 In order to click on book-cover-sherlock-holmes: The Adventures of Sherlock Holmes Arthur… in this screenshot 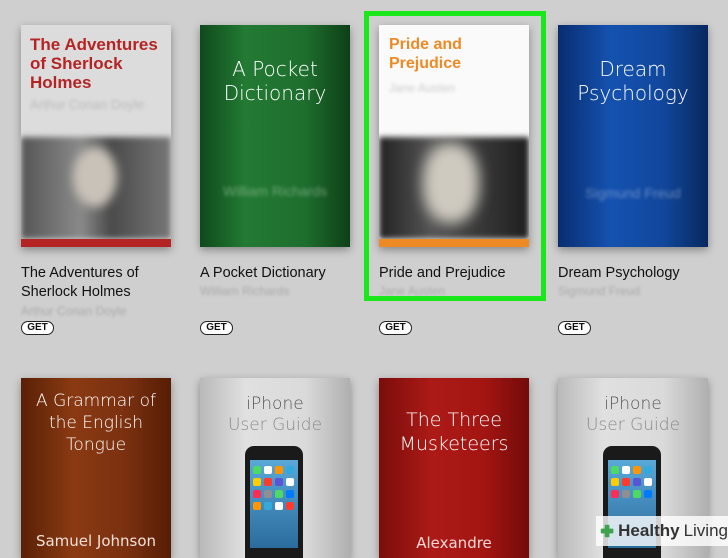, I will do `click(96, 136)`.